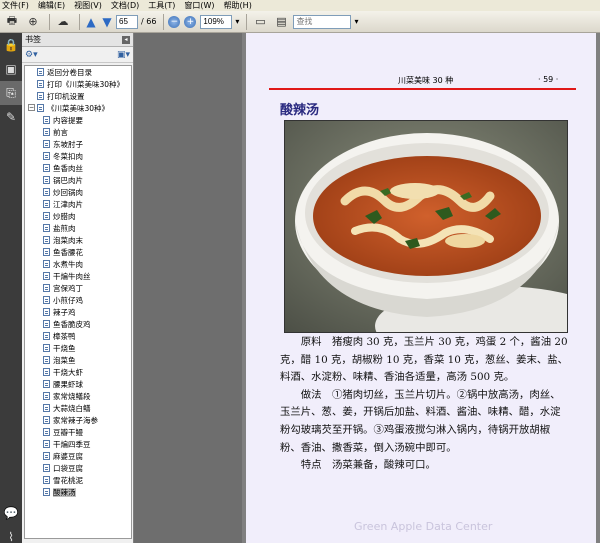  I want to click on bookmark-item: 大蒜烧白鳝, so click(78, 408).